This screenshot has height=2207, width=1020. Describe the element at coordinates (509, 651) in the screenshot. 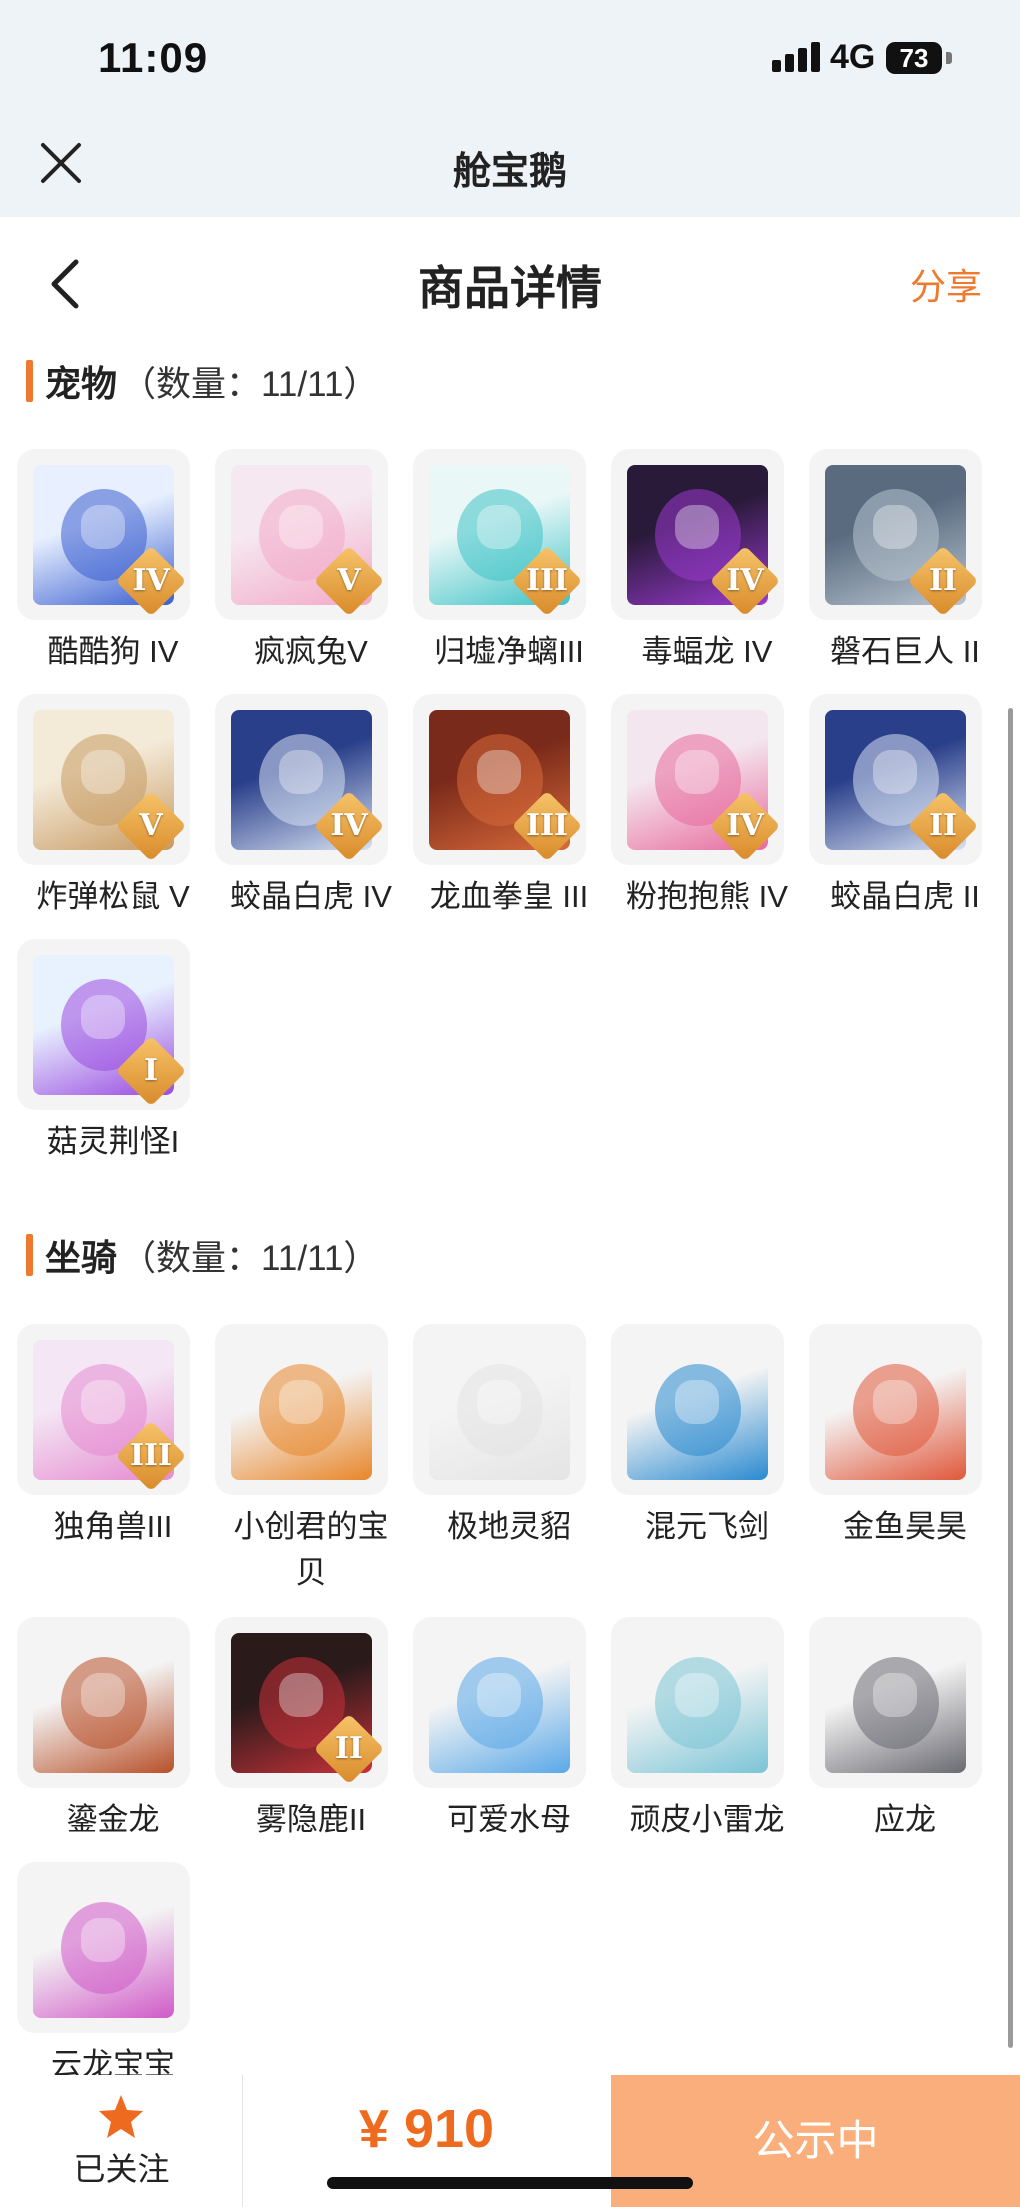

I see `item-name: 归墟净螭III` at that location.